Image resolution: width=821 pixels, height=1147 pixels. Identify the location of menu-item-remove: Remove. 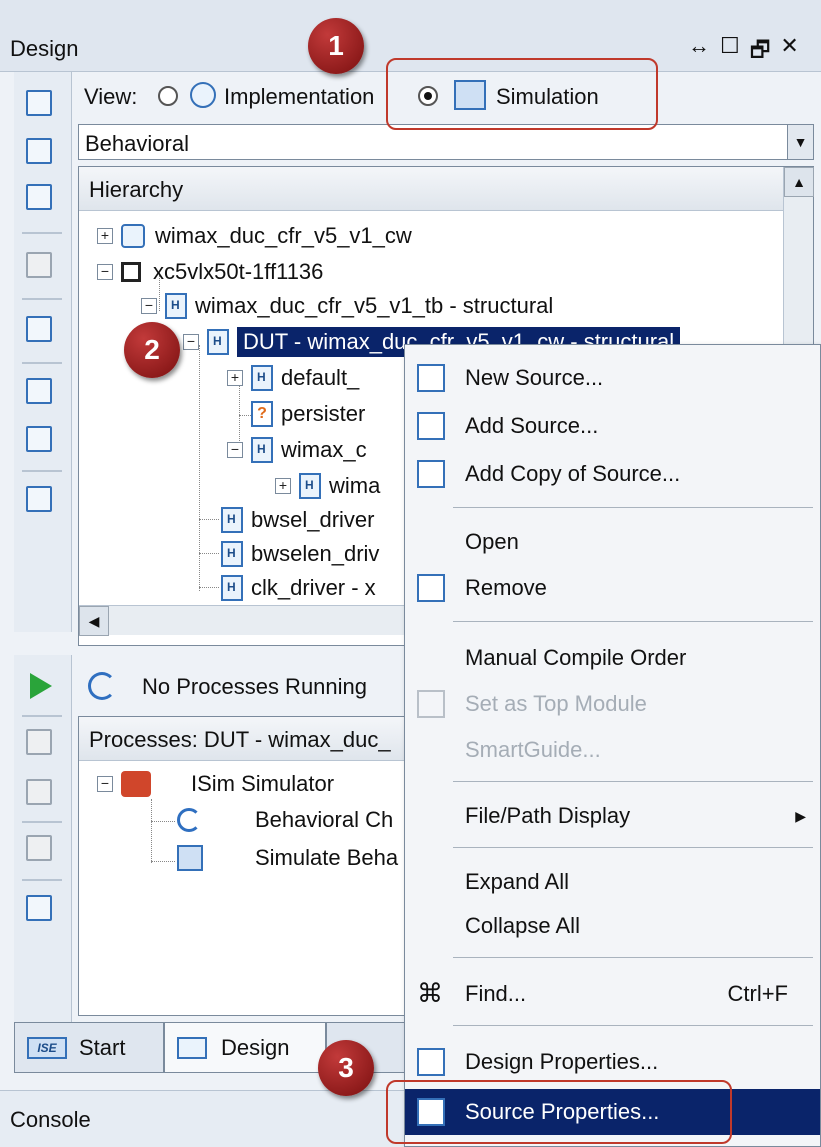
(612, 588).